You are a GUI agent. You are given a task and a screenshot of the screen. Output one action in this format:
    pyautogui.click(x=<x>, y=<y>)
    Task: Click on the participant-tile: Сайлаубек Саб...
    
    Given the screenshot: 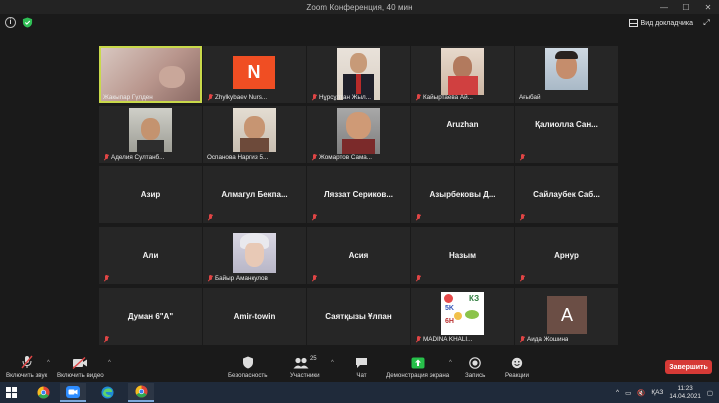 What is the action you would take?
    pyautogui.click(x=566, y=194)
    